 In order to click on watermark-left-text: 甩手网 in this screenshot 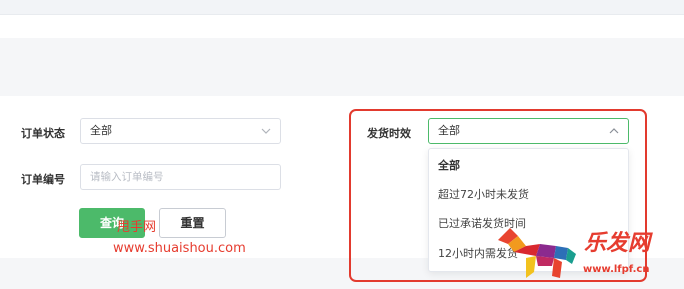, I will do `click(137, 227)`.